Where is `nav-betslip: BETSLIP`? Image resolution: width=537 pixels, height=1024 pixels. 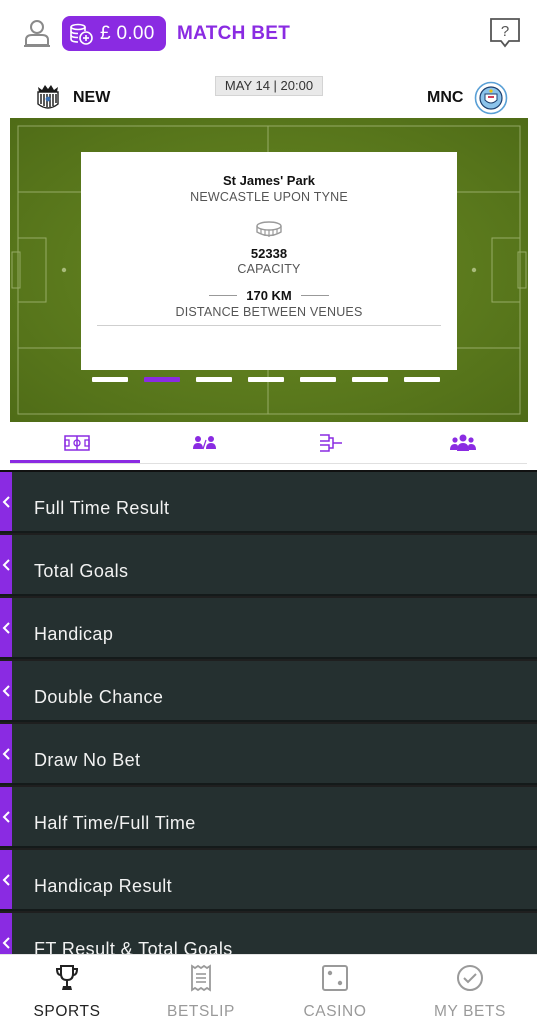 nav-betslip: BETSLIP is located at coordinates (201, 989).